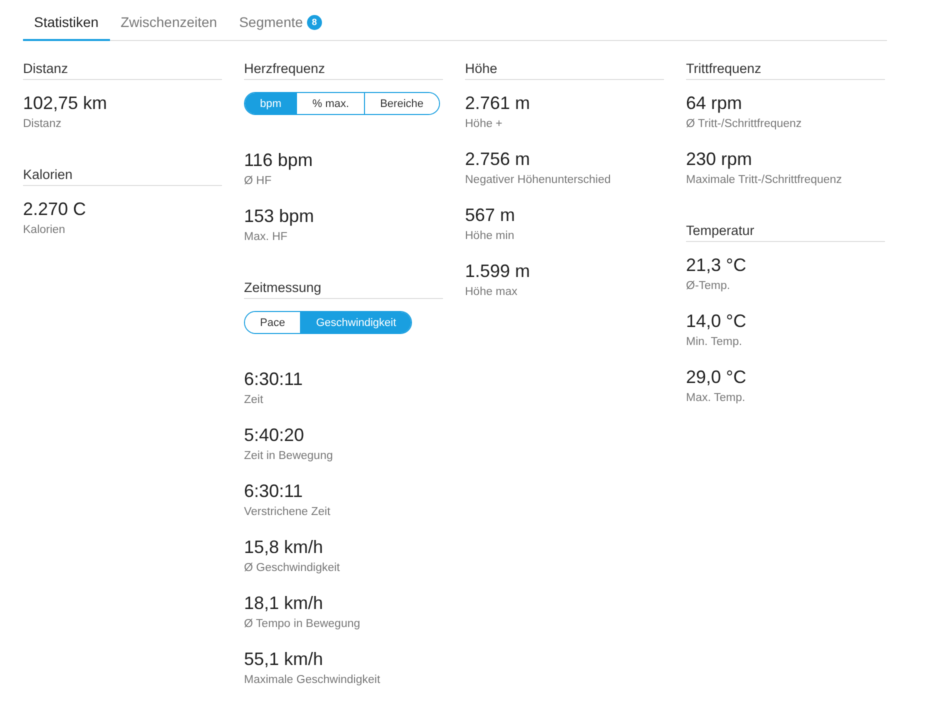 The image size is (950, 711). Describe the element at coordinates (720, 159) in the screenshot. I see `stat-value: 230 rpm` at that location.